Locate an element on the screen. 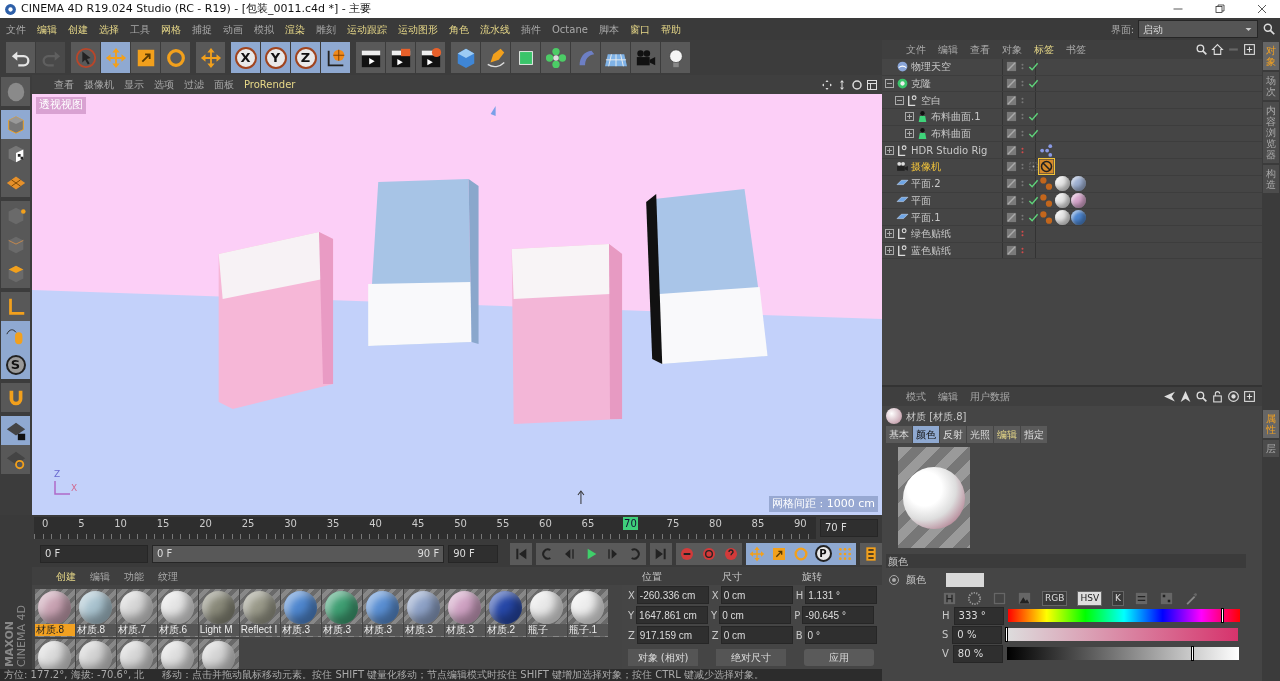 The height and width of the screenshot is (681, 1280). grid-cycle-button is located at coordinates (15, 459).